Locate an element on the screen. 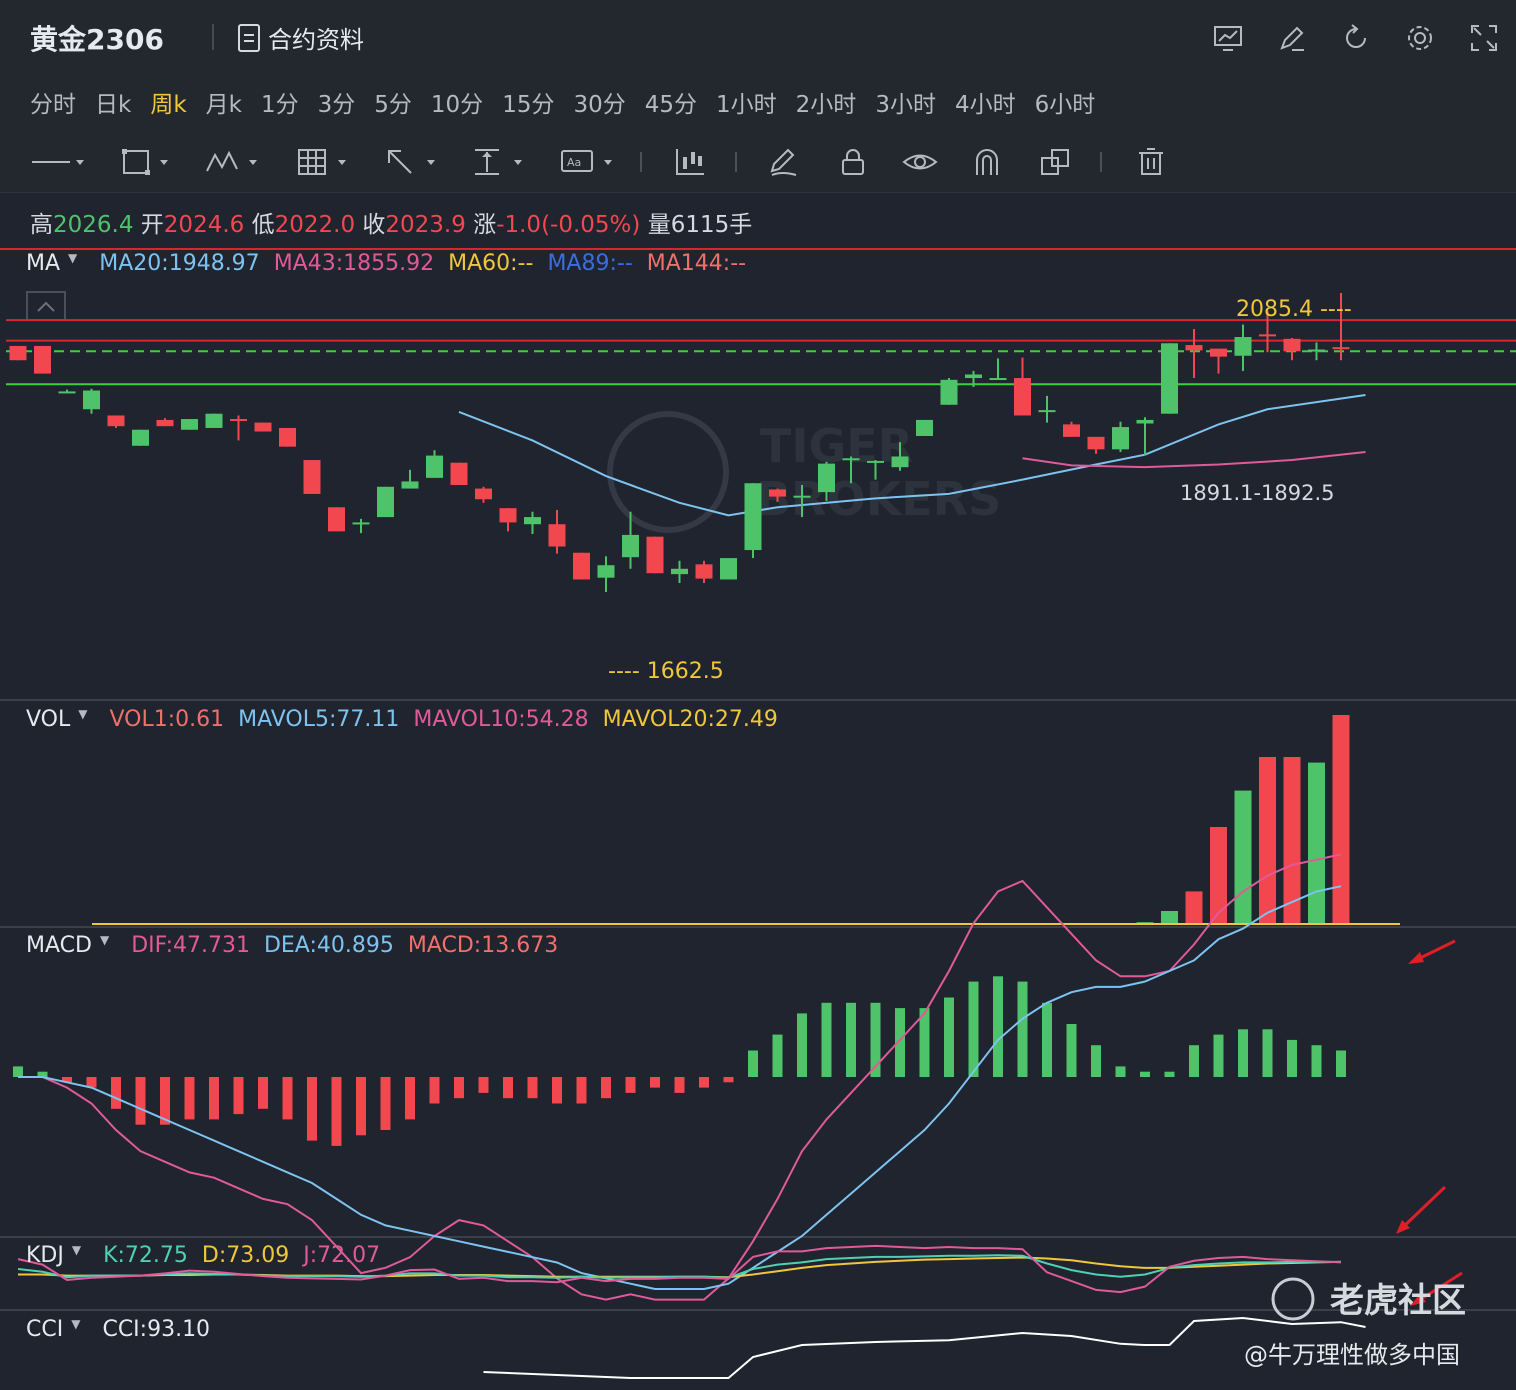  vol-indicator-selector: VOL is located at coordinates (48, 719).